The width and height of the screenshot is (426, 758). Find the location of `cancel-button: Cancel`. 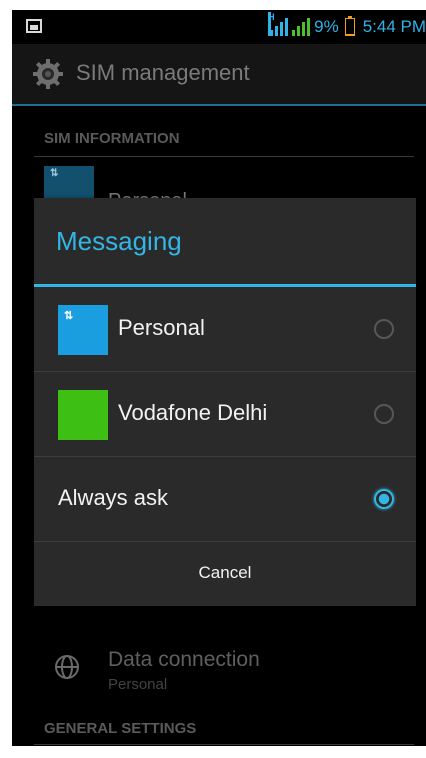

cancel-button: Cancel is located at coordinates (225, 573).